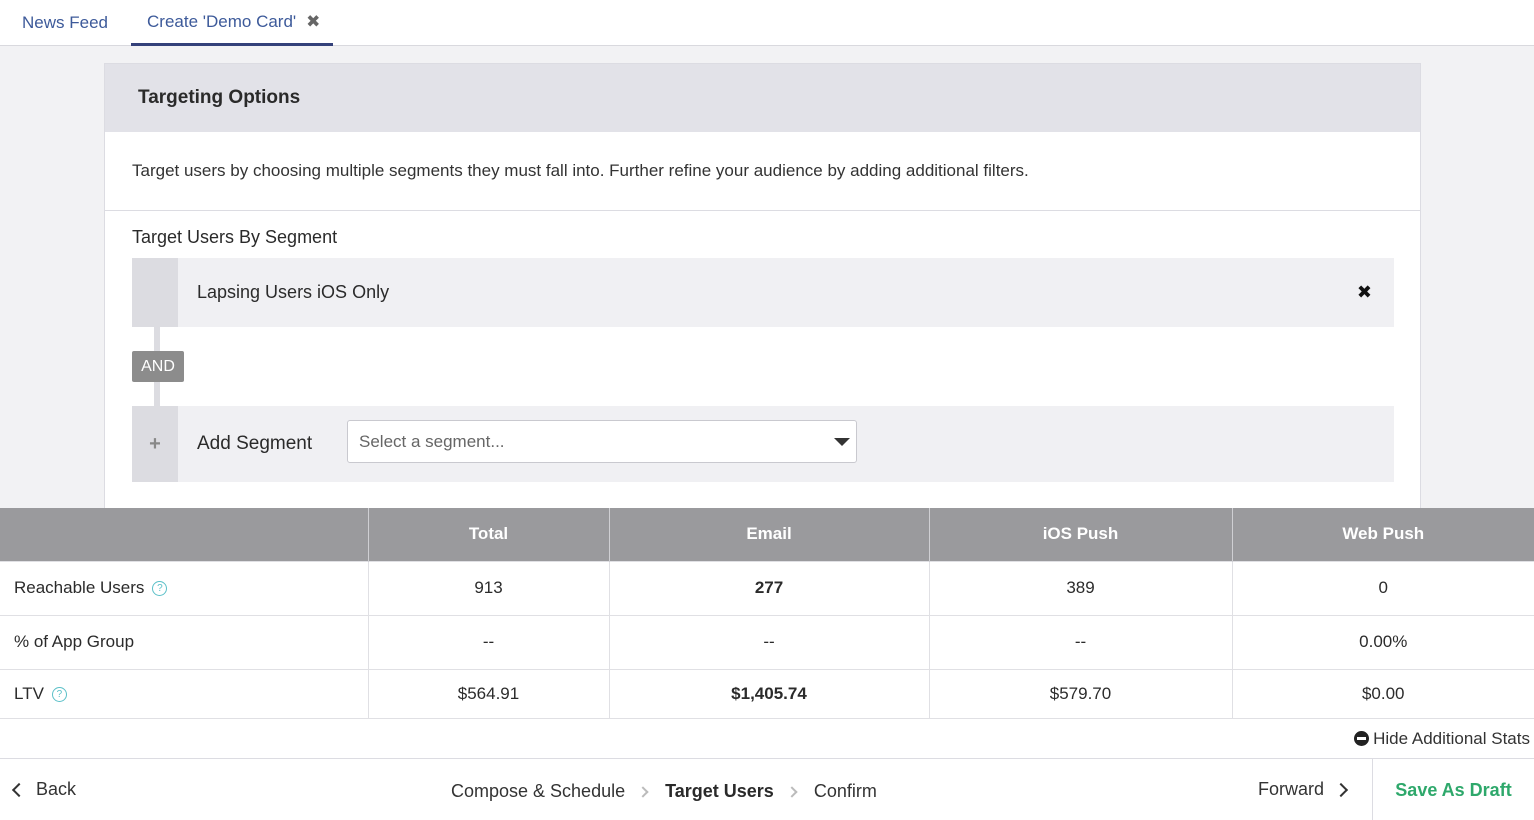  What do you see at coordinates (184, 693) in the screenshot?
I see `row-label-ltv: LTV?` at bounding box center [184, 693].